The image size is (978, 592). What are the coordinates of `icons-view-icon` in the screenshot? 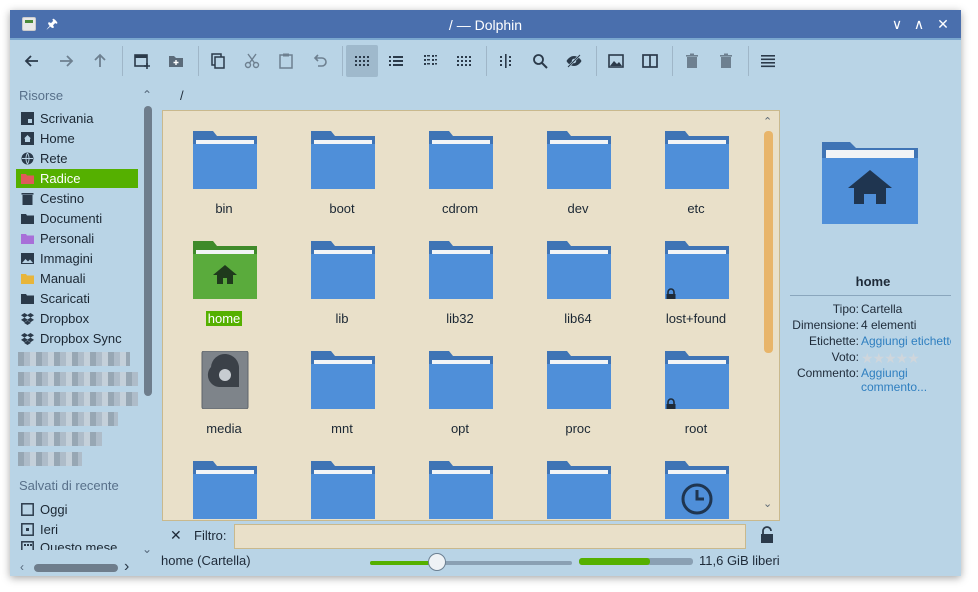 It's located at (362, 61).